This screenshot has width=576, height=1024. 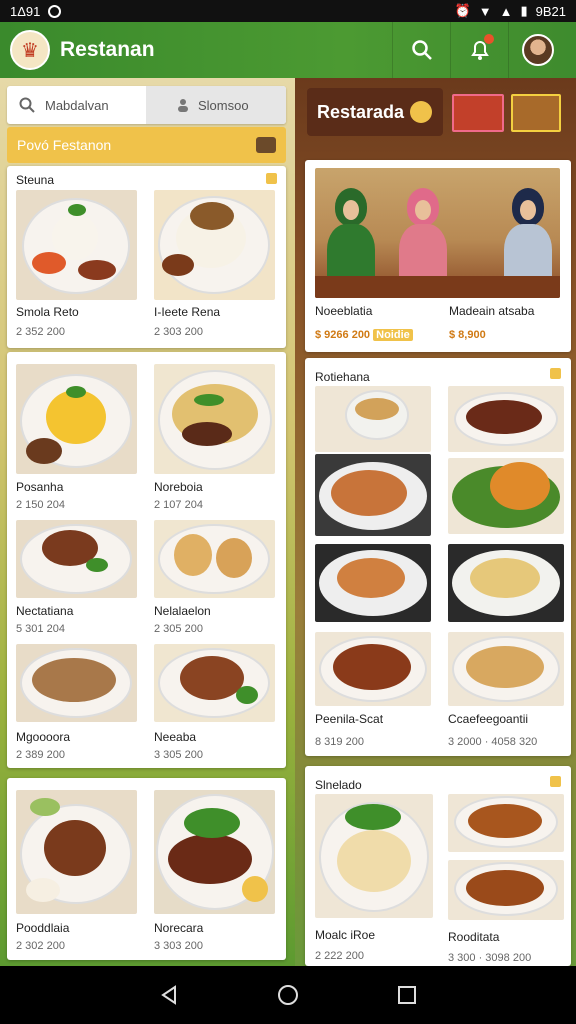 I want to click on item-price: 3 2000 · 4058 320, so click(x=493, y=742).